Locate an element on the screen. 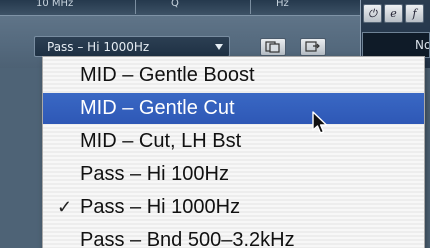  power-icon: ⏻ is located at coordinates (372, 13).